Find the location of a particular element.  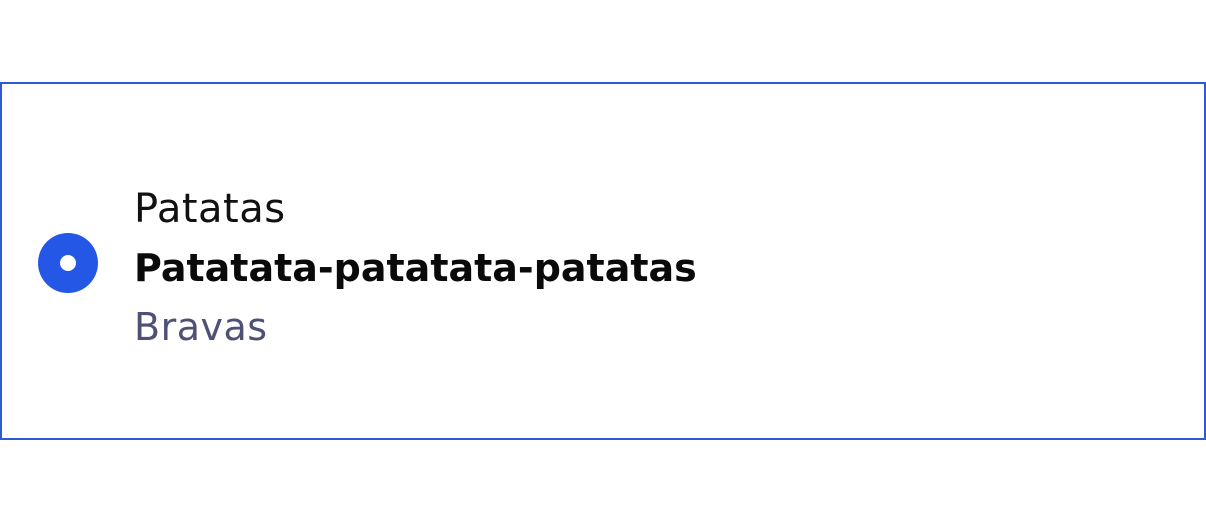

option-label: Patatas is located at coordinates (210, 209).